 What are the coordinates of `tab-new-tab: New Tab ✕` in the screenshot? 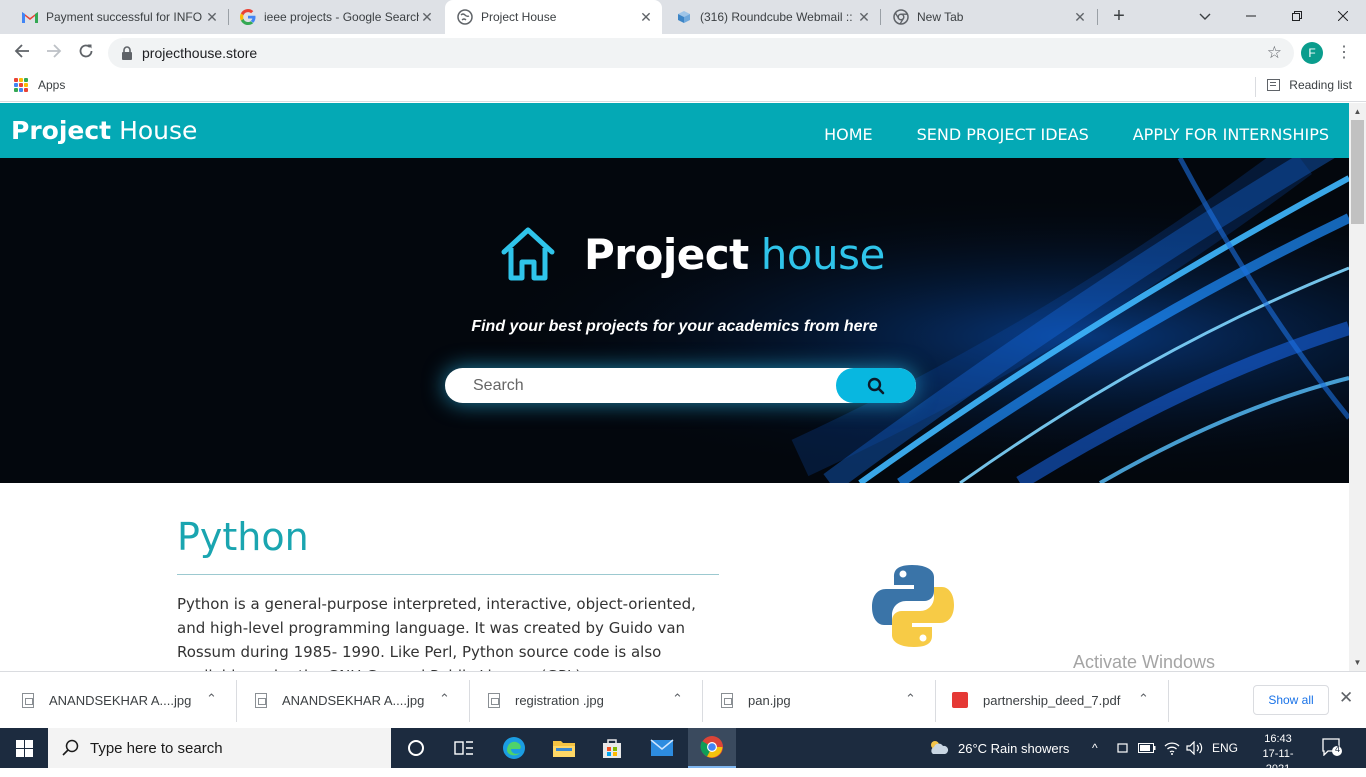 It's located at (988, 17).